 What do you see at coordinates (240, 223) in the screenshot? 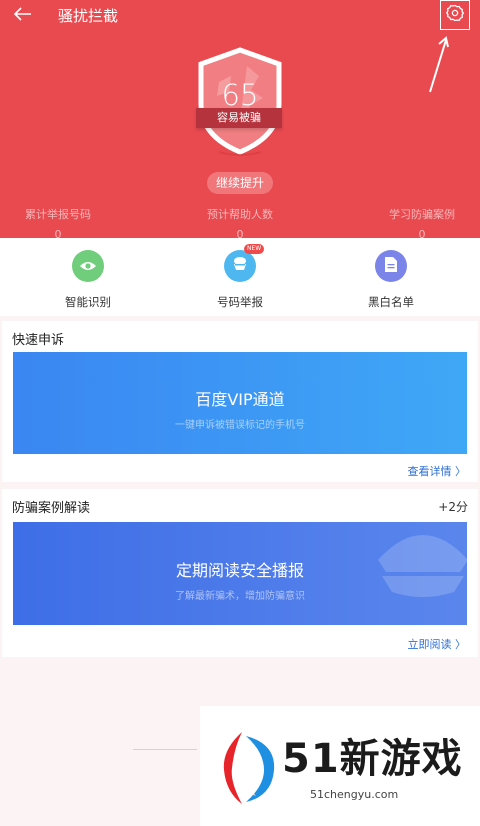
I see `stat-helped-people: 预计帮助人数 0` at bounding box center [240, 223].